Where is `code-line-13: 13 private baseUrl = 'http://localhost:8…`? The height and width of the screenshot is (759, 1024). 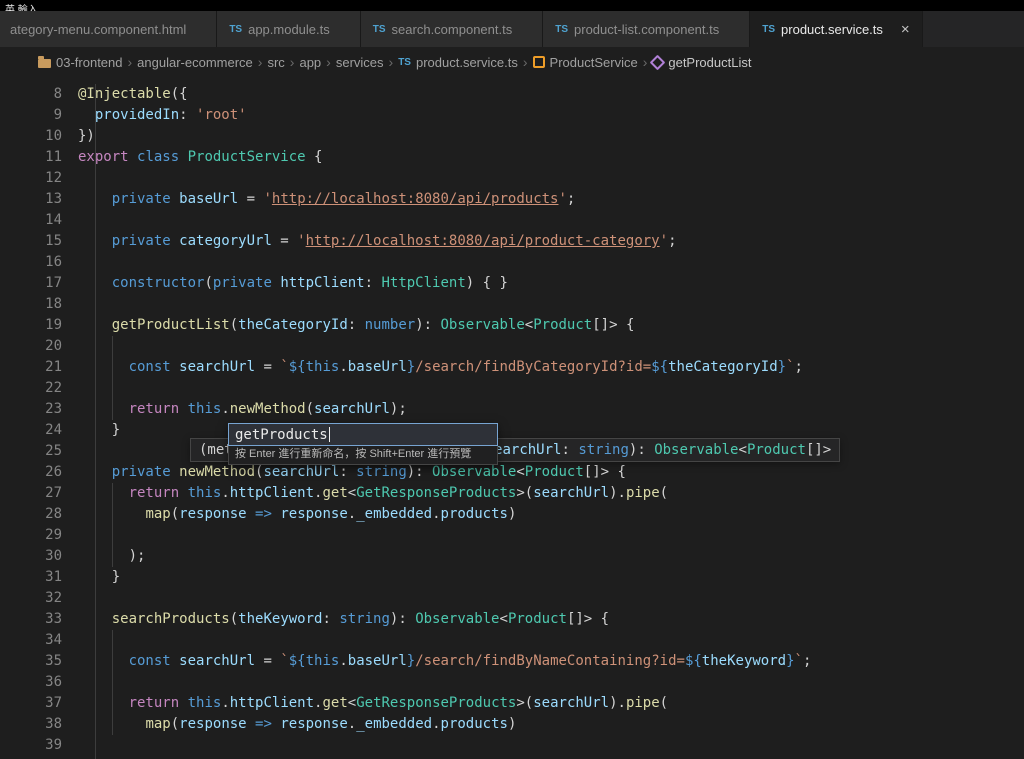 code-line-13: 13 private baseUrl = 'http://localhost:8… is located at coordinates (512, 199).